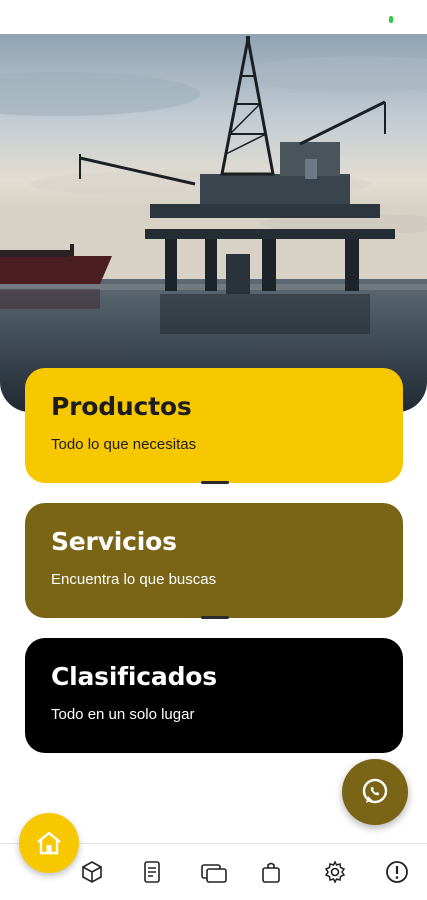 This screenshot has width=427, height=900. What do you see at coordinates (214, 561) in the screenshot?
I see `servicios-card: Servicios Encuentra lo que buscas` at bounding box center [214, 561].